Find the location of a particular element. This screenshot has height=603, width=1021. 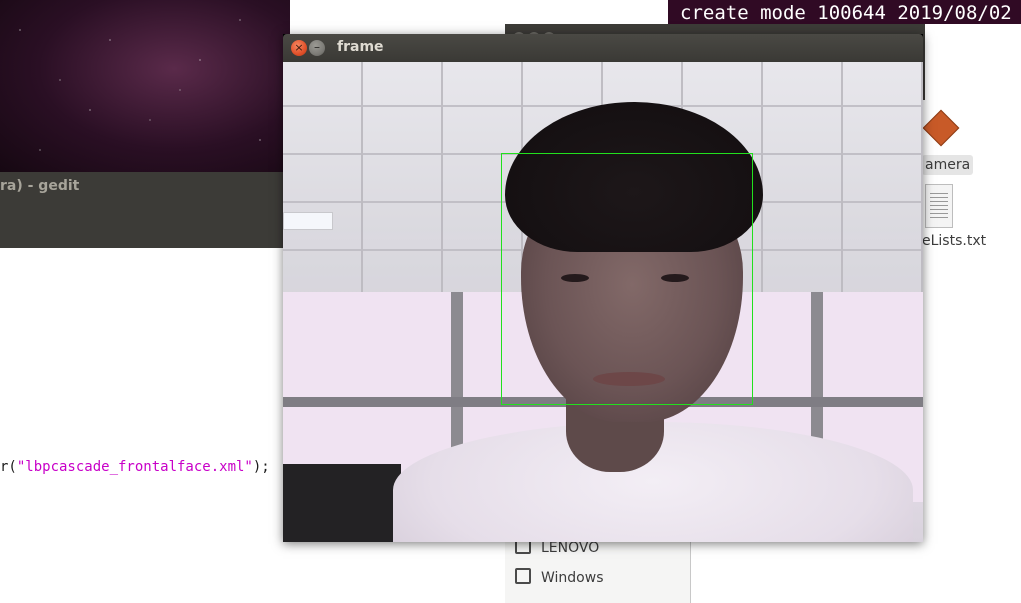

terminal-output-line: create mode 100644 2019/08/02 is located at coordinates (844, 12).